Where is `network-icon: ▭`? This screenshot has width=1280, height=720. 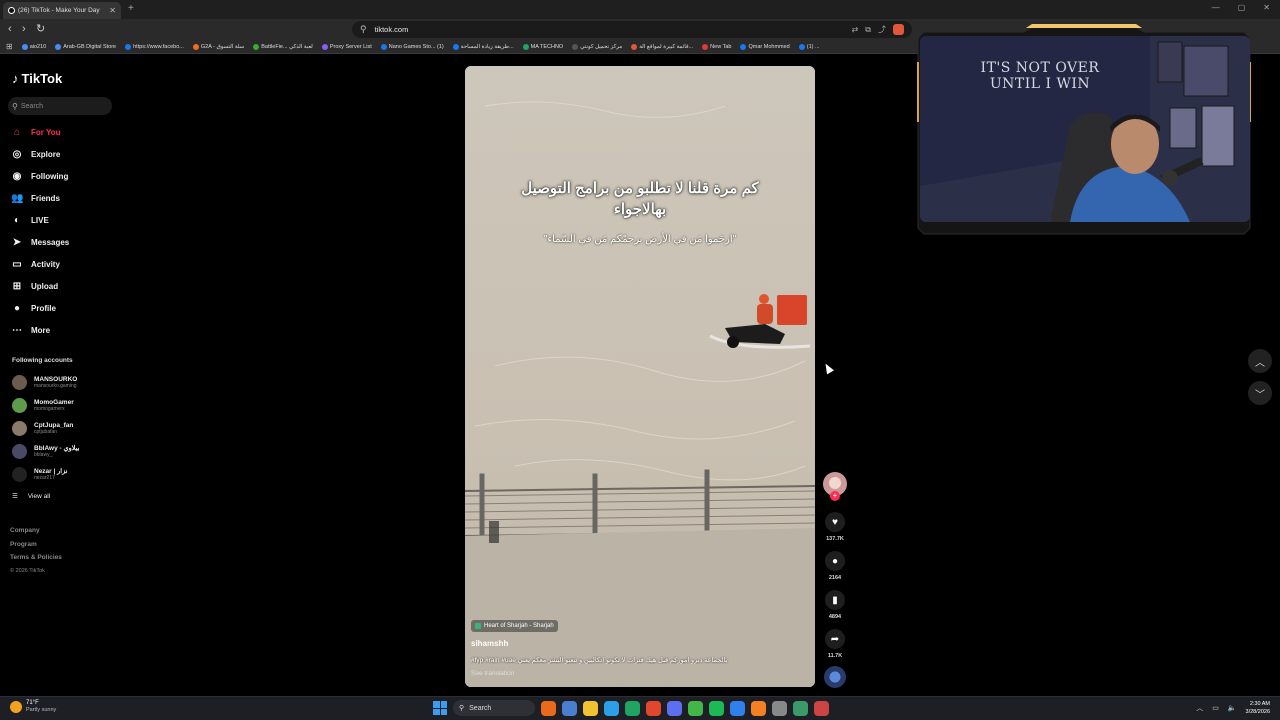
network-icon: ▭ is located at coordinates (1215, 708).